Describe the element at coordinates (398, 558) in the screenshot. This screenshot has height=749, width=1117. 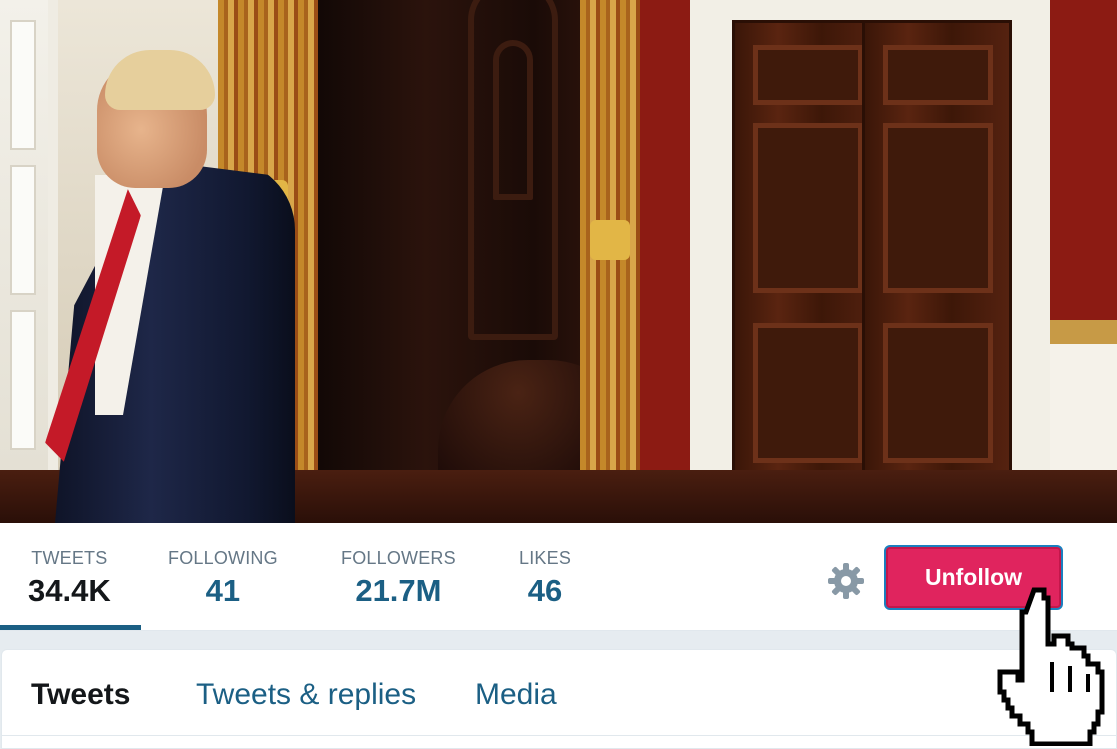
I see `stat-label: FOLLOWERS` at that location.